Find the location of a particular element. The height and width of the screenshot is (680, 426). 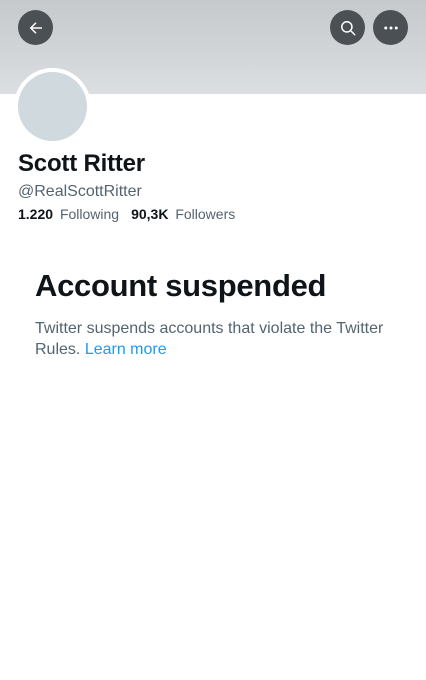

following-stat: 1.220 Following is located at coordinates (68, 214).